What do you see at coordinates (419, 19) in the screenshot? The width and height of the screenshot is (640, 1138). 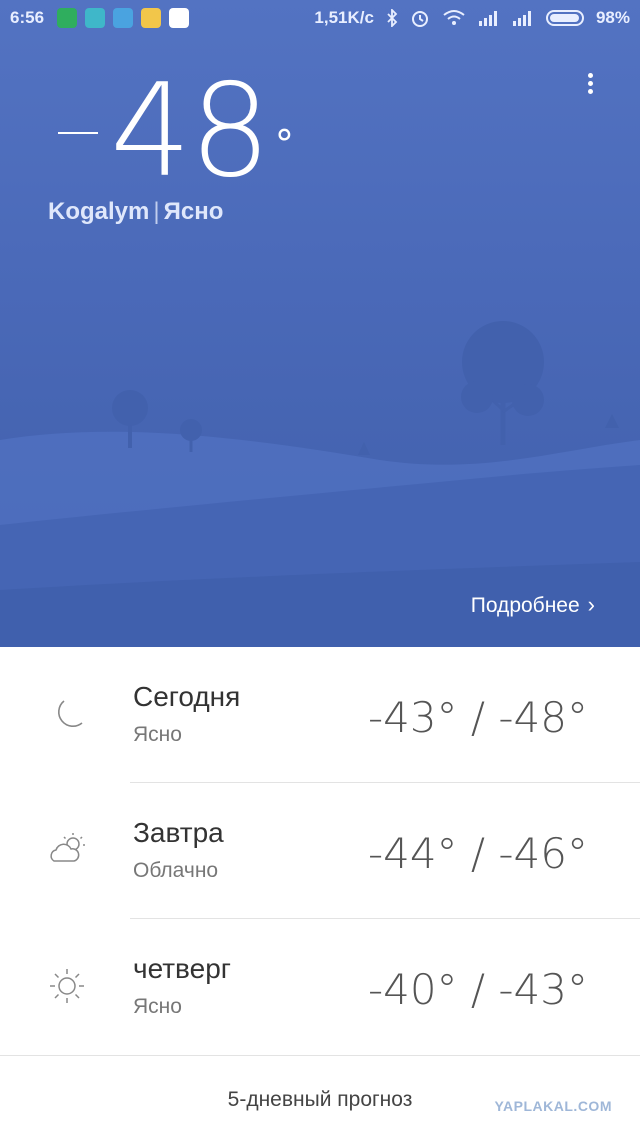 I see `alarm-icon` at bounding box center [419, 19].